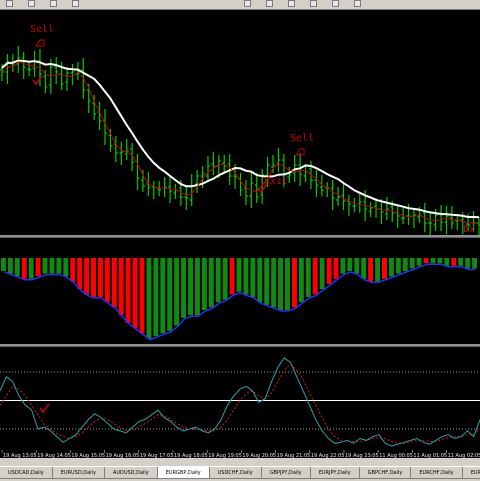 The height and width of the screenshot is (481, 480). What do you see at coordinates (269, 3) in the screenshot?
I see `line-icon` at bounding box center [269, 3].